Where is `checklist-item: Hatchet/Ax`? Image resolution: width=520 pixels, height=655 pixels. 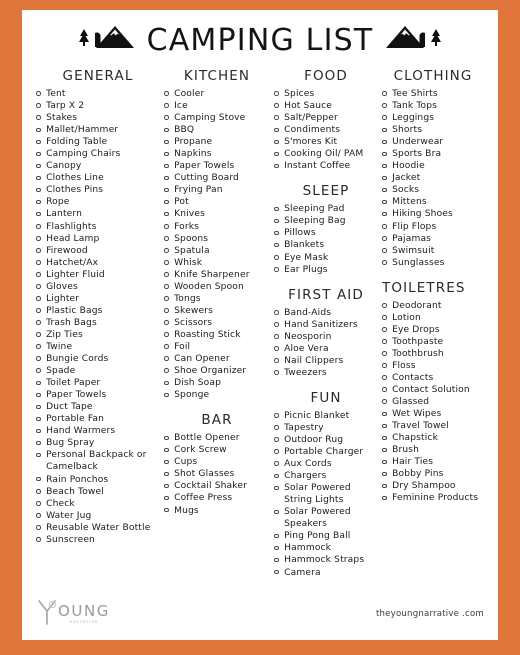
checklist-item: Hatchet/Ax is located at coordinates (98, 263).